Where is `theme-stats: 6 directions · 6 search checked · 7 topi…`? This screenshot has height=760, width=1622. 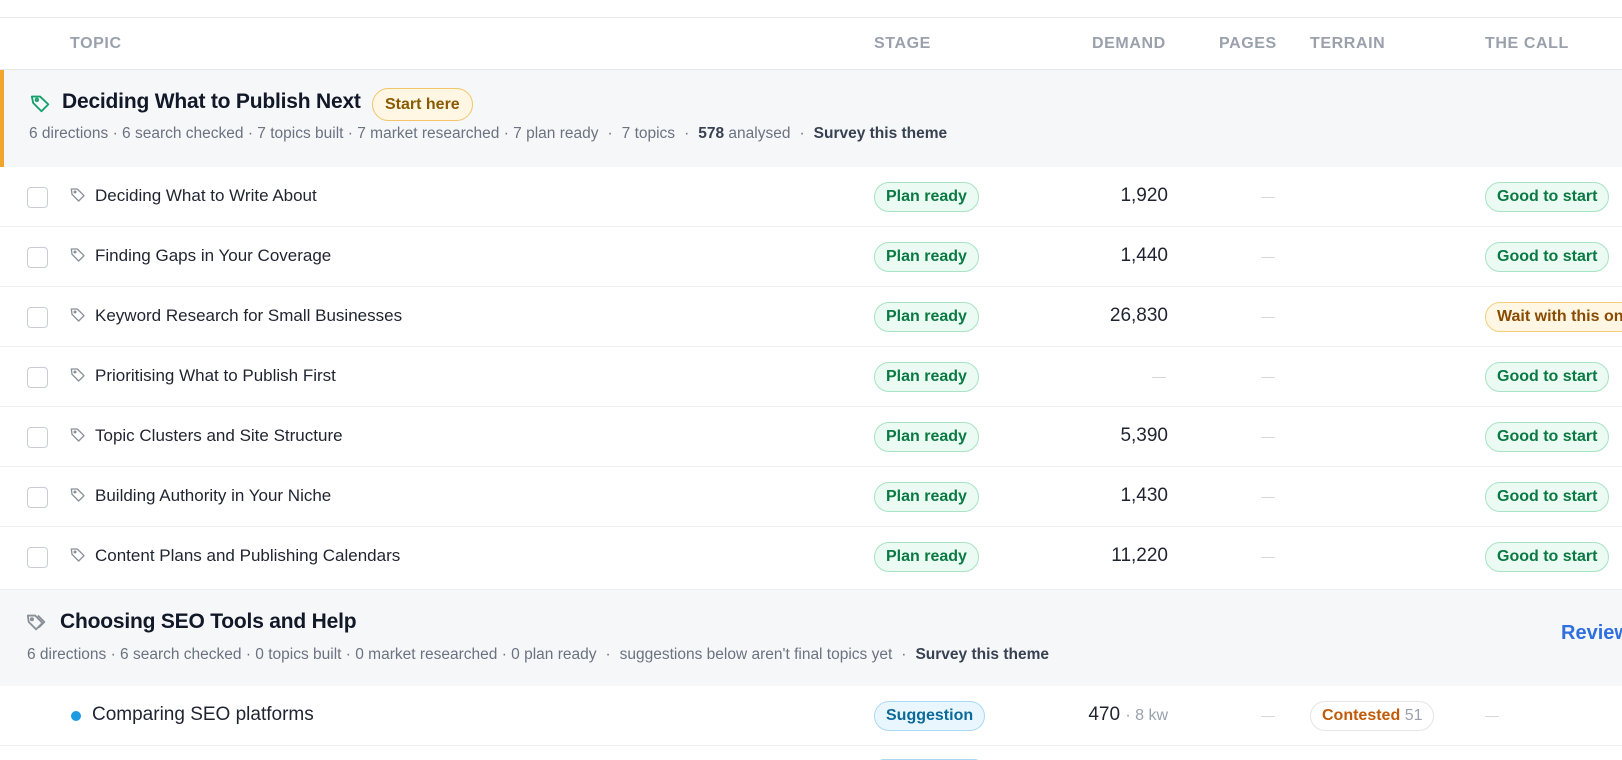
theme-stats: 6 directions · 6 search checked · 7 topi… is located at coordinates (314, 133).